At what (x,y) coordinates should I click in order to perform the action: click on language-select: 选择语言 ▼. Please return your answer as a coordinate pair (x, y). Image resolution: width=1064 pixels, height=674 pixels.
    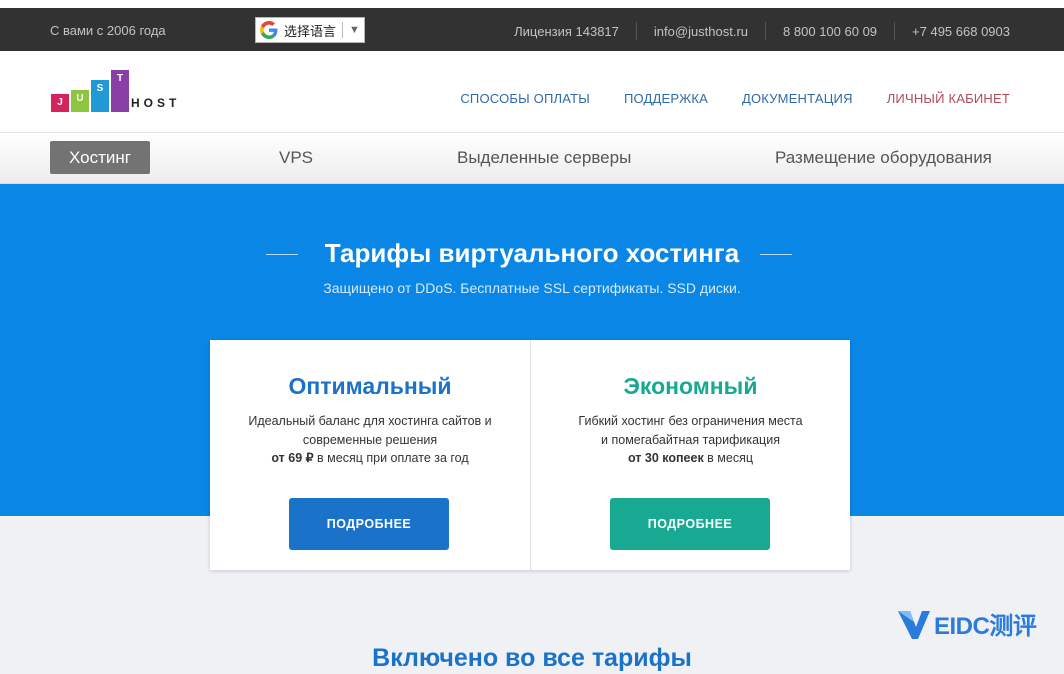
    Looking at the image, I should click on (310, 30).